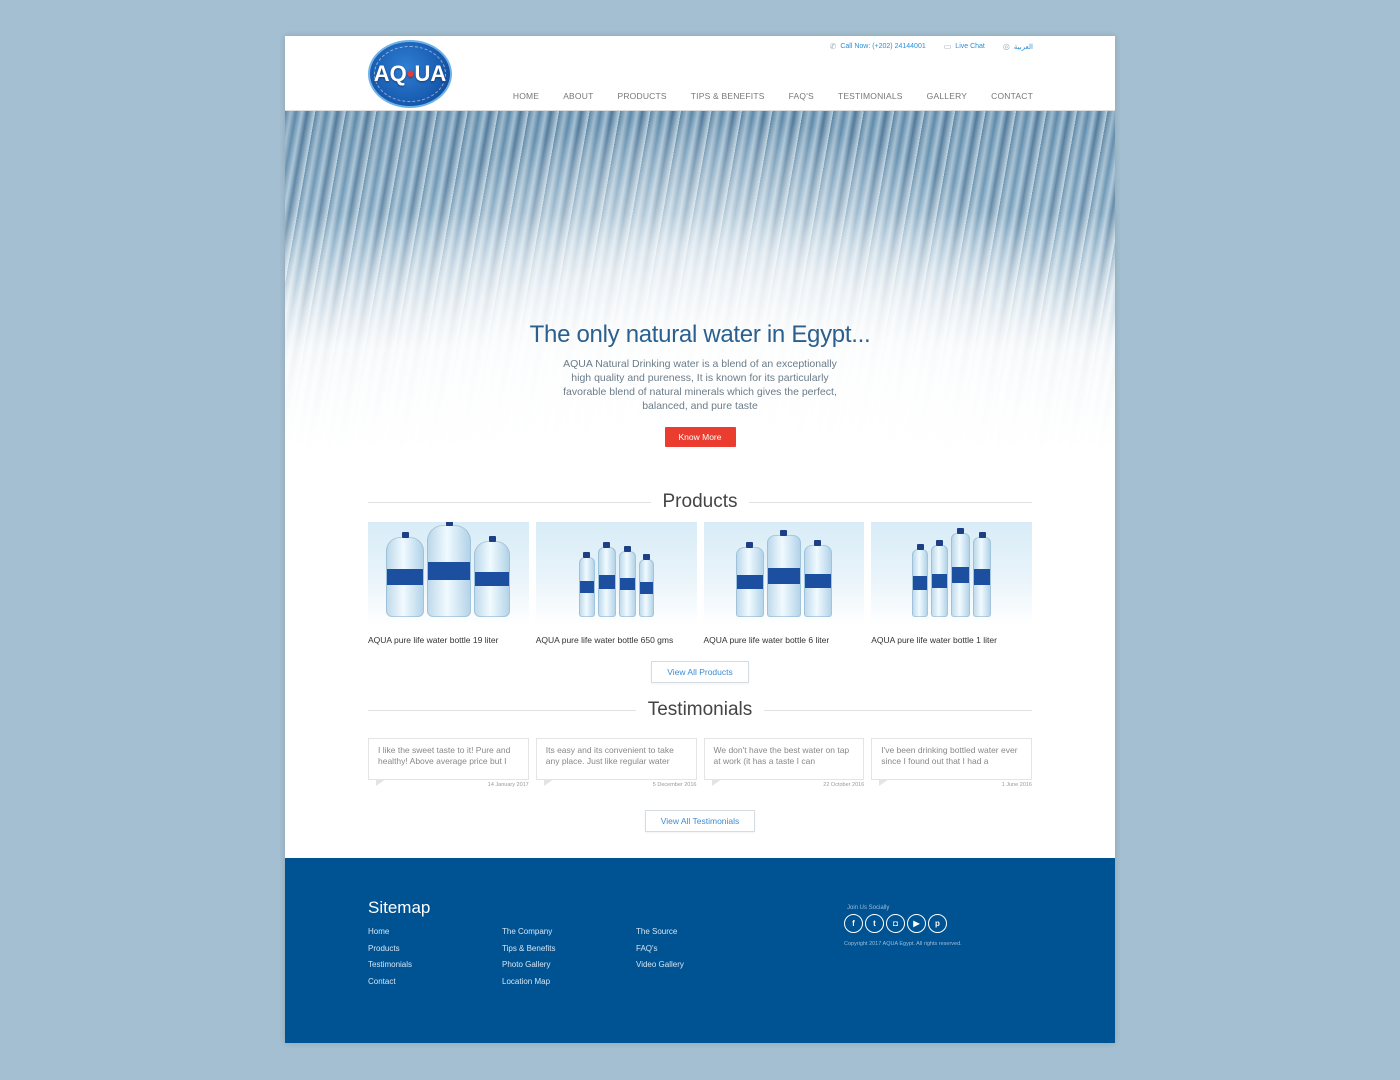 This screenshot has height=1080, width=1400. Describe the element at coordinates (1023, 47) in the screenshot. I see `language-text: العربية` at that location.